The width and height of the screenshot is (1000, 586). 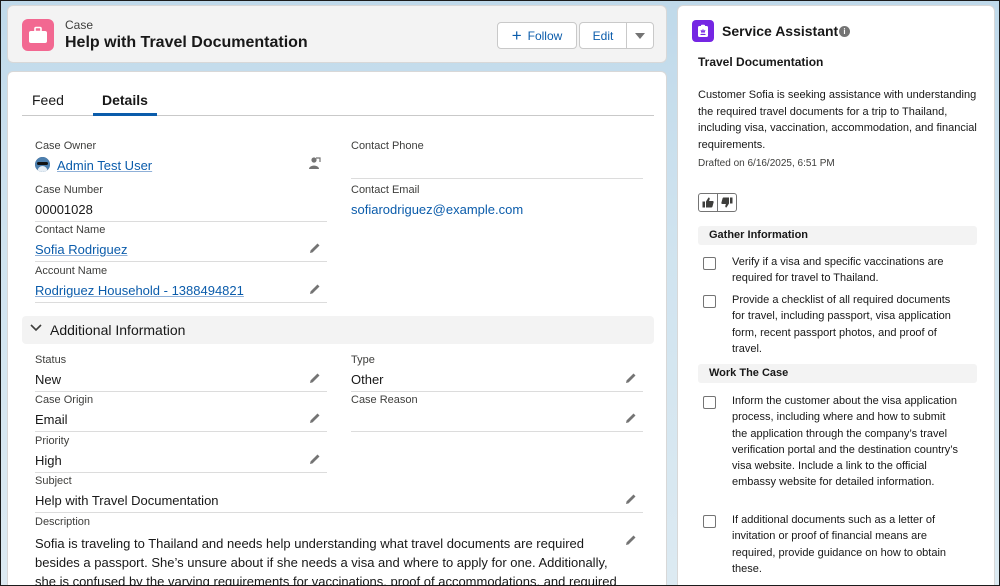 What do you see at coordinates (181, 159) in the screenshot?
I see `field-case-owner: Case Owner Admin Test User` at bounding box center [181, 159].